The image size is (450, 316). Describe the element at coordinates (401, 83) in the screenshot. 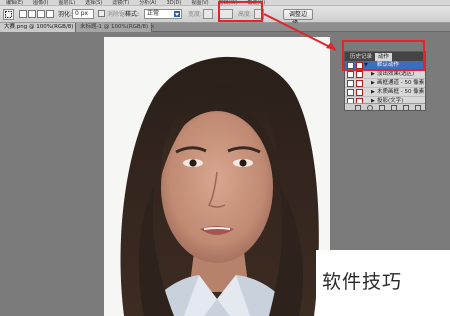

I see `action-label: 画框通道 - 50 像素` at that location.